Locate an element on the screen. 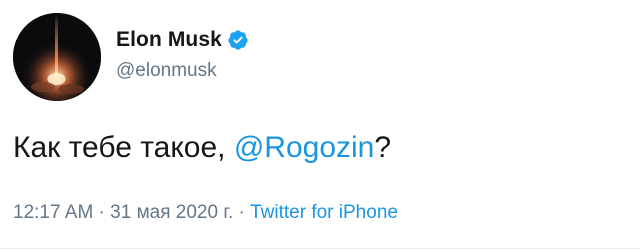 This screenshot has height=249, width=640. avatar is located at coordinates (57, 57).